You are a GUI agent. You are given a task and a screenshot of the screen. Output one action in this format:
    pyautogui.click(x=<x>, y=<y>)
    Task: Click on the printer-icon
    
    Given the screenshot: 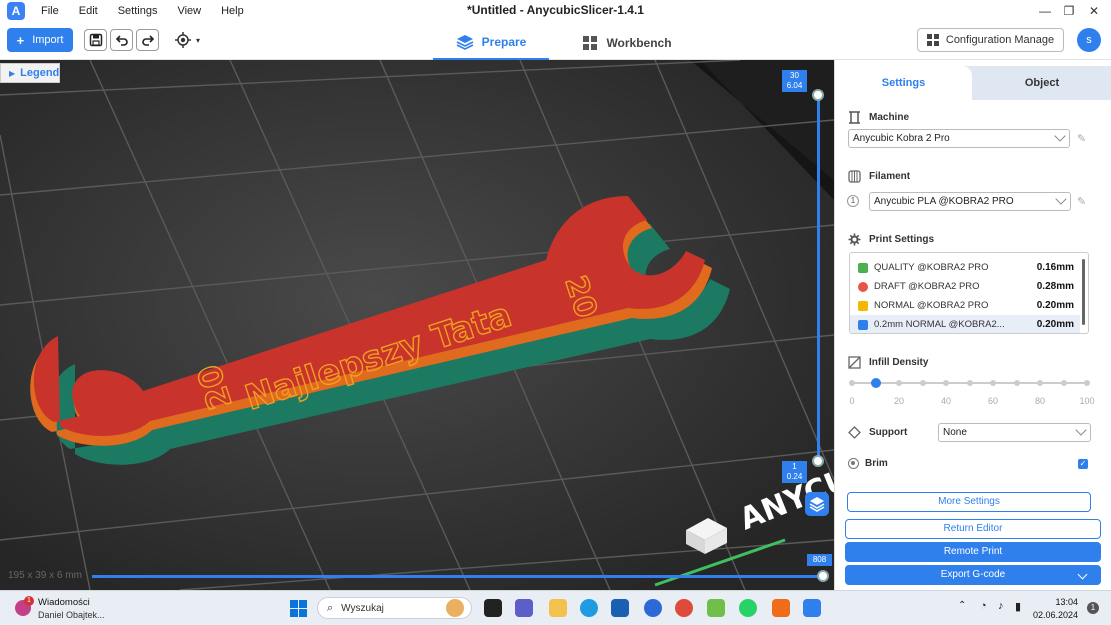 What is the action you would take?
    pyautogui.click(x=854, y=117)
    